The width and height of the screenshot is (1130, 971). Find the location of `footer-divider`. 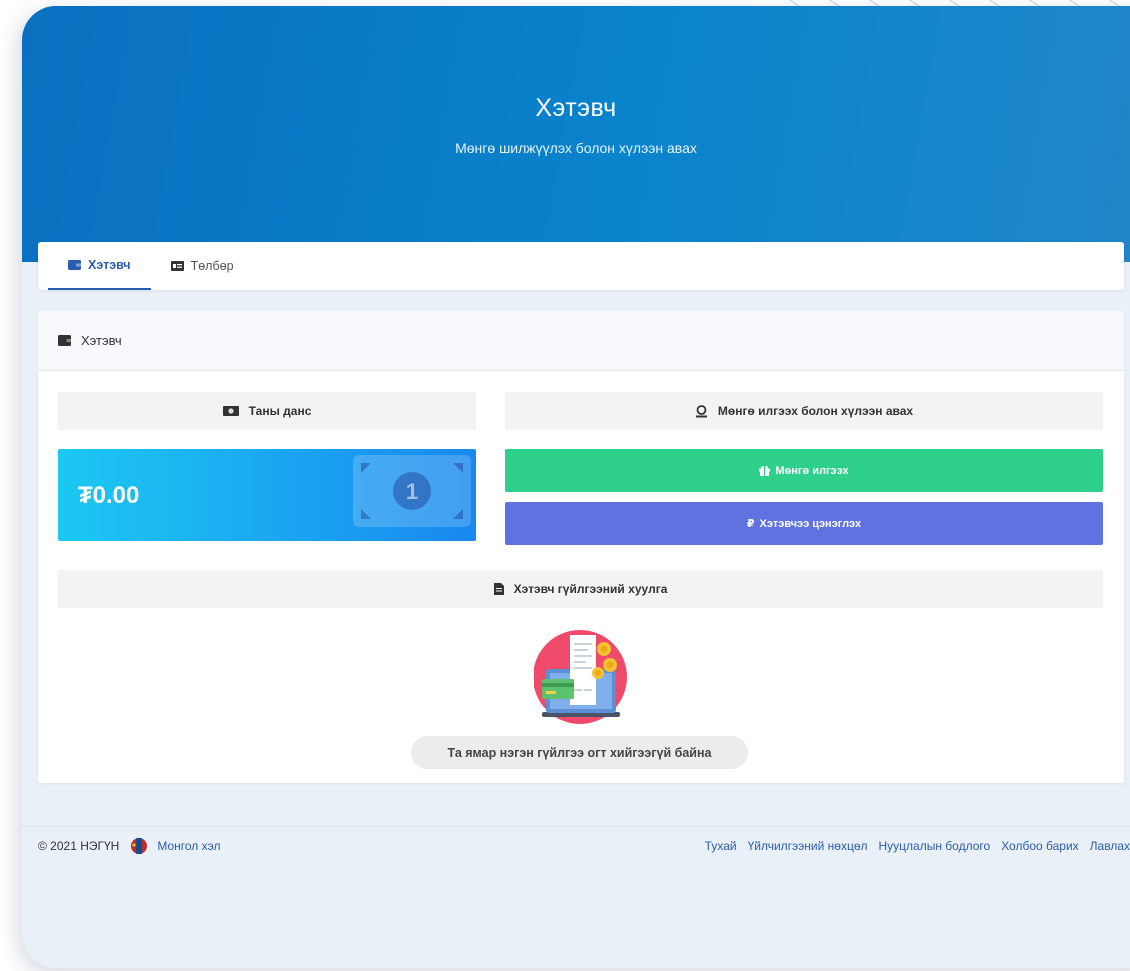

footer-divider is located at coordinates (576, 826).